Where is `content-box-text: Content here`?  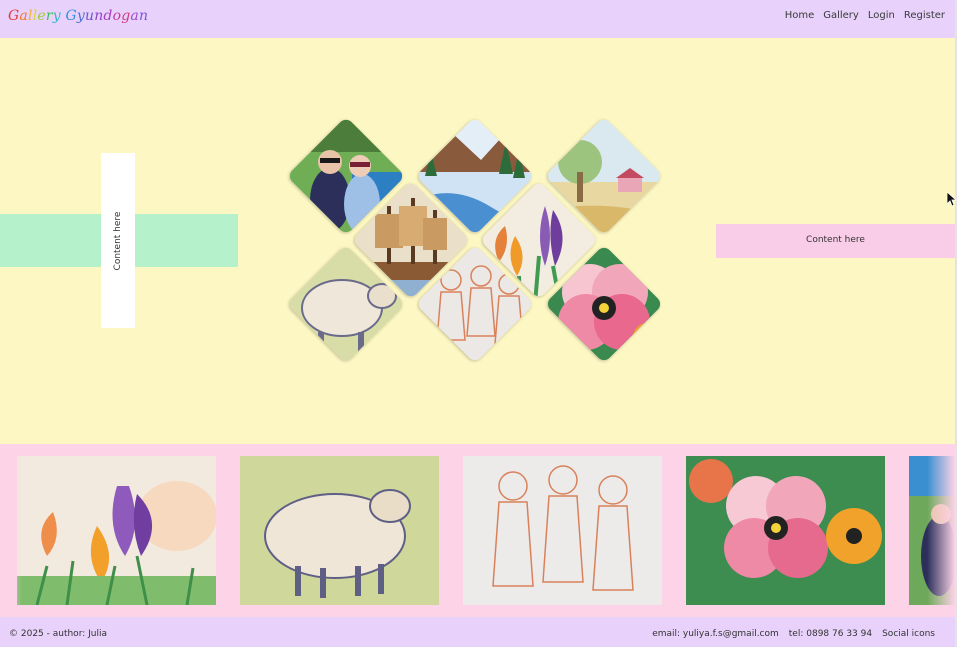
content-box-text: Content here is located at coordinates (835, 240).